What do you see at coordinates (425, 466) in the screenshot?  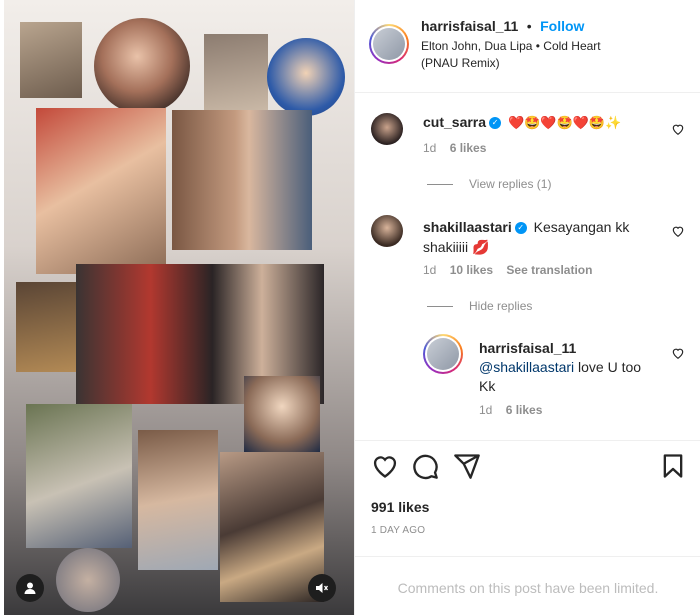 I see `comment-icon` at bounding box center [425, 466].